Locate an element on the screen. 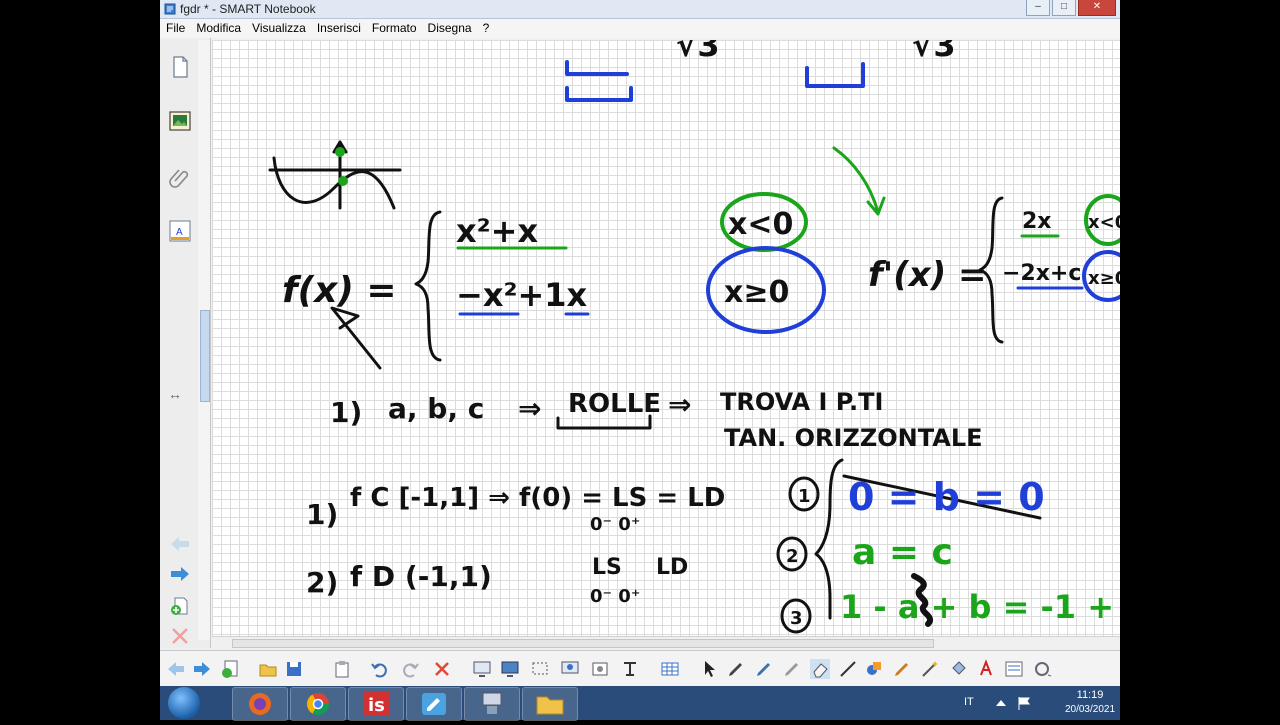 The image size is (1280, 725). close-button: ✕ is located at coordinates (1097, 8).